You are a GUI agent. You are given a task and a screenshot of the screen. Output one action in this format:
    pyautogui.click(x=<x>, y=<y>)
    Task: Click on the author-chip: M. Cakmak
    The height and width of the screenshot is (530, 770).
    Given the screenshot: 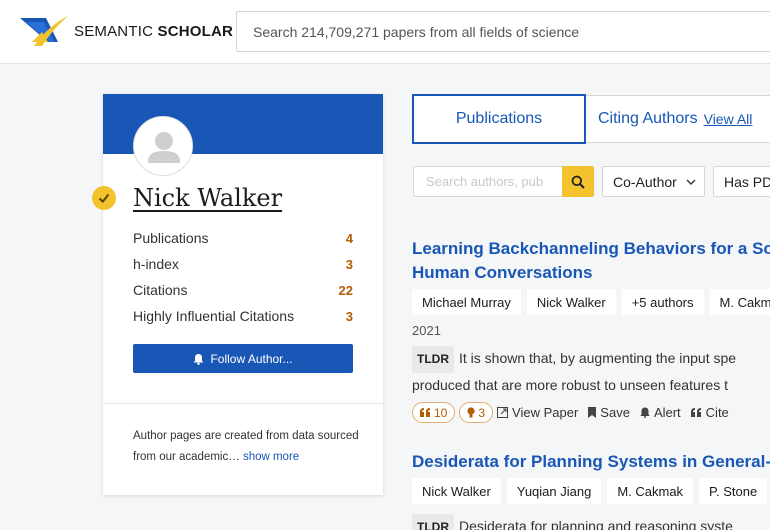 What is the action you would take?
    pyautogui.click(x=650, y=491)
    